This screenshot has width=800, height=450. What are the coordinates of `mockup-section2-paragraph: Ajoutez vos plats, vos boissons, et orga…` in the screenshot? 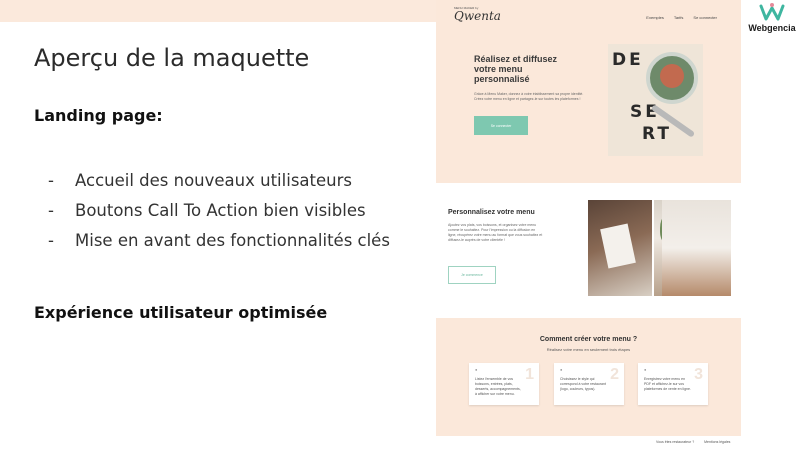 It's located at (495, 232).